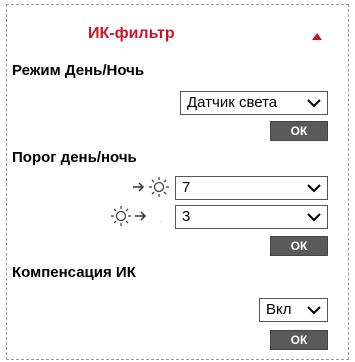 The image size is (355, 362). What do you see at coordinates (299, 131) in the screenshot?
I see `day-night-mode-ok-button: ОК` at bounding box center [299, 131].